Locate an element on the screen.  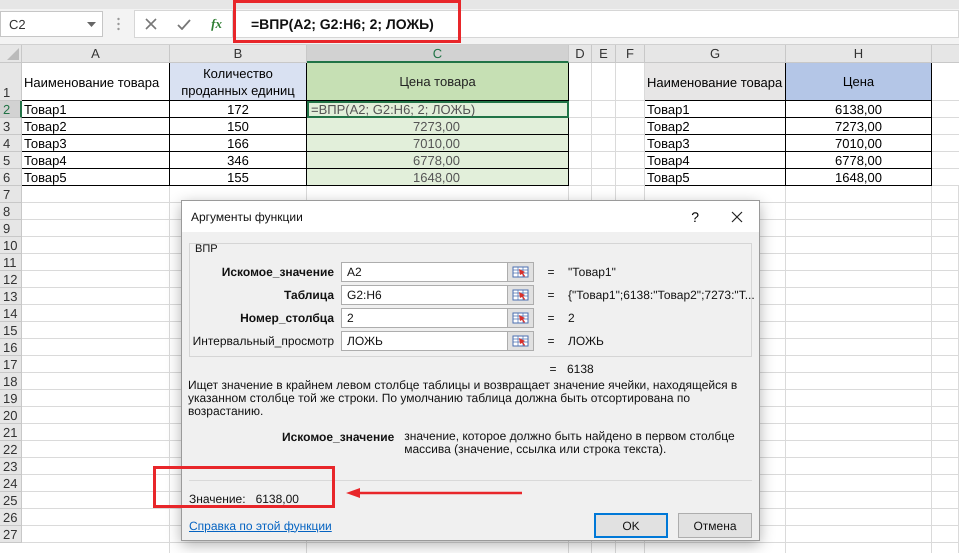
cell-text: 346 is located at coordinates (238, 160).